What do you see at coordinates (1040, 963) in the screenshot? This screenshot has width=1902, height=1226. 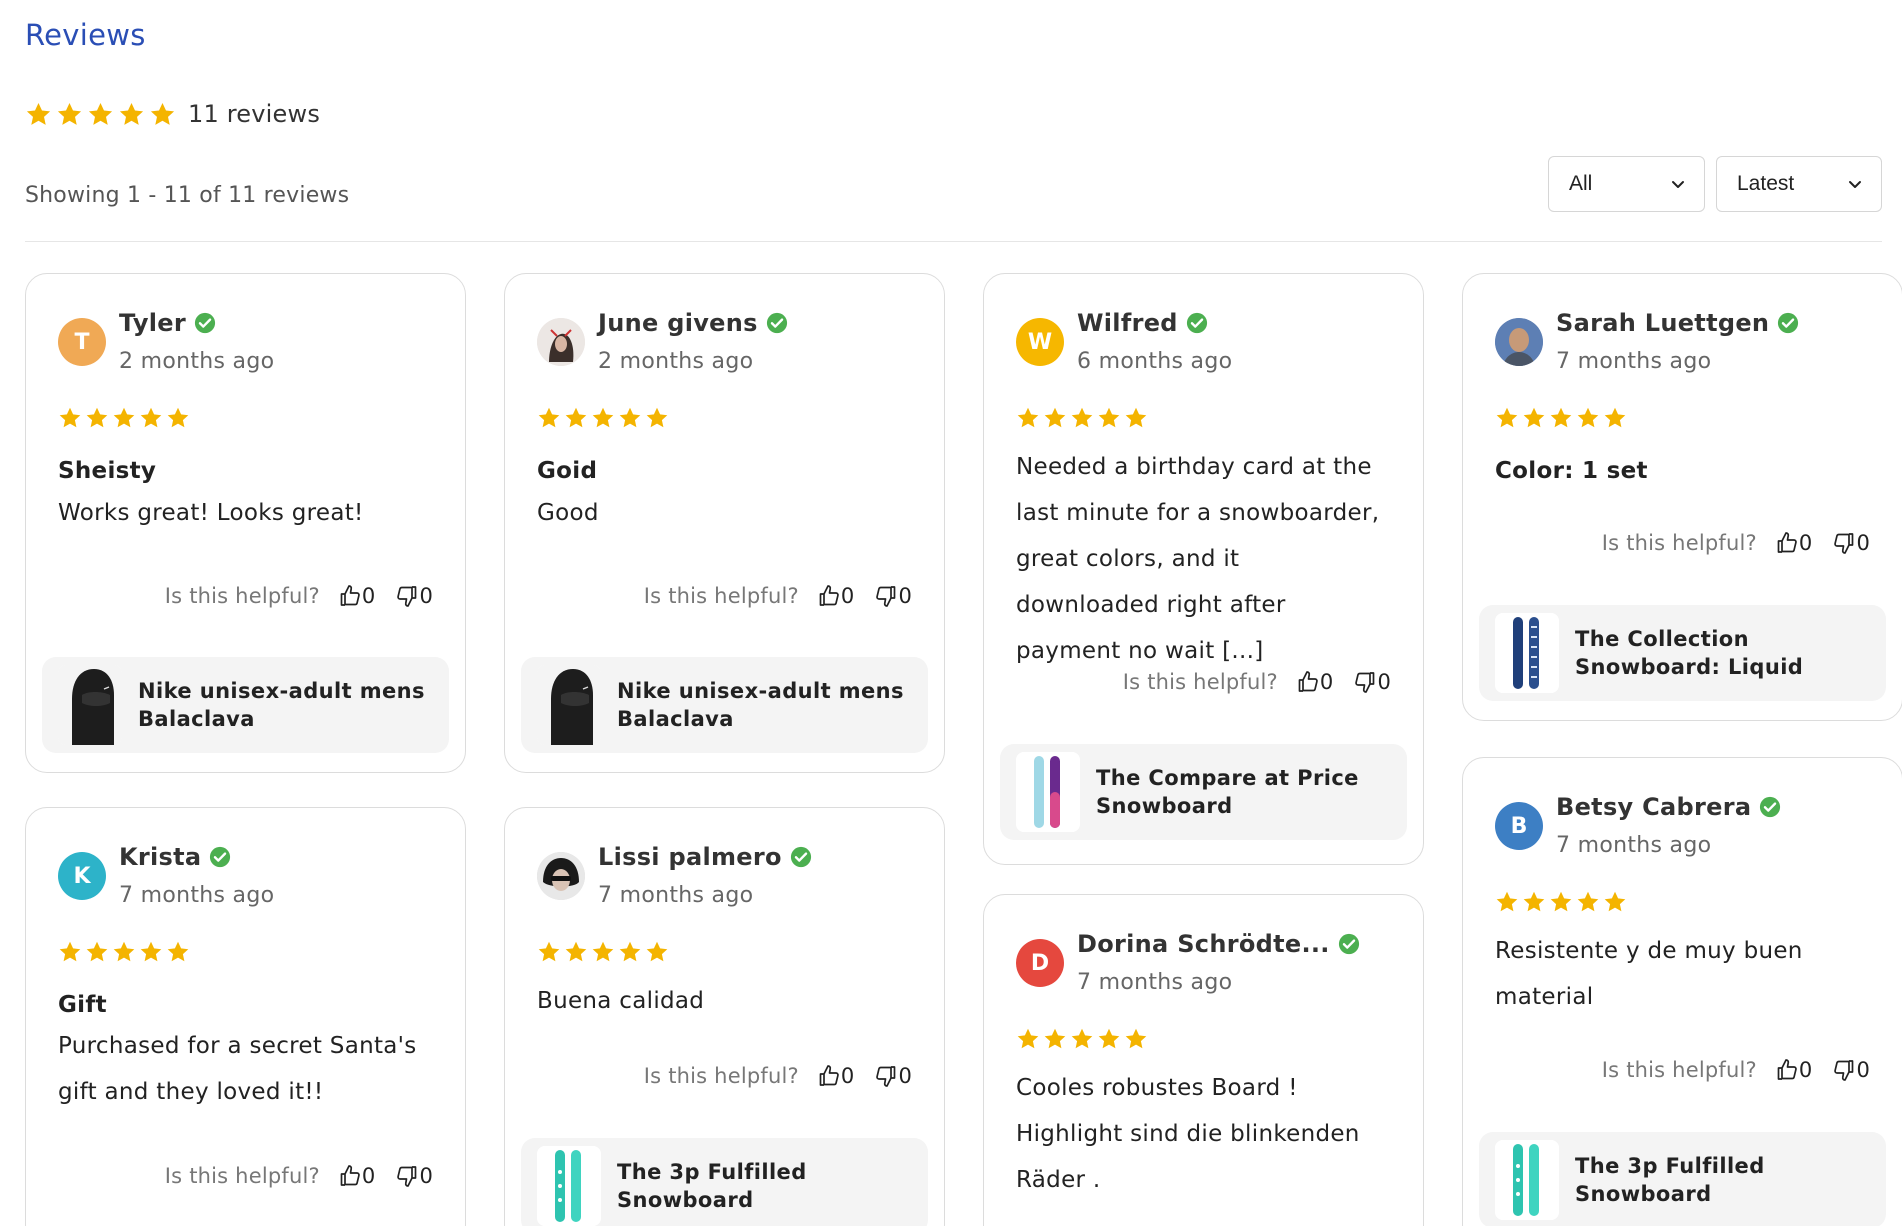 I see `avatar: D` at bounding box center [1040, 963].